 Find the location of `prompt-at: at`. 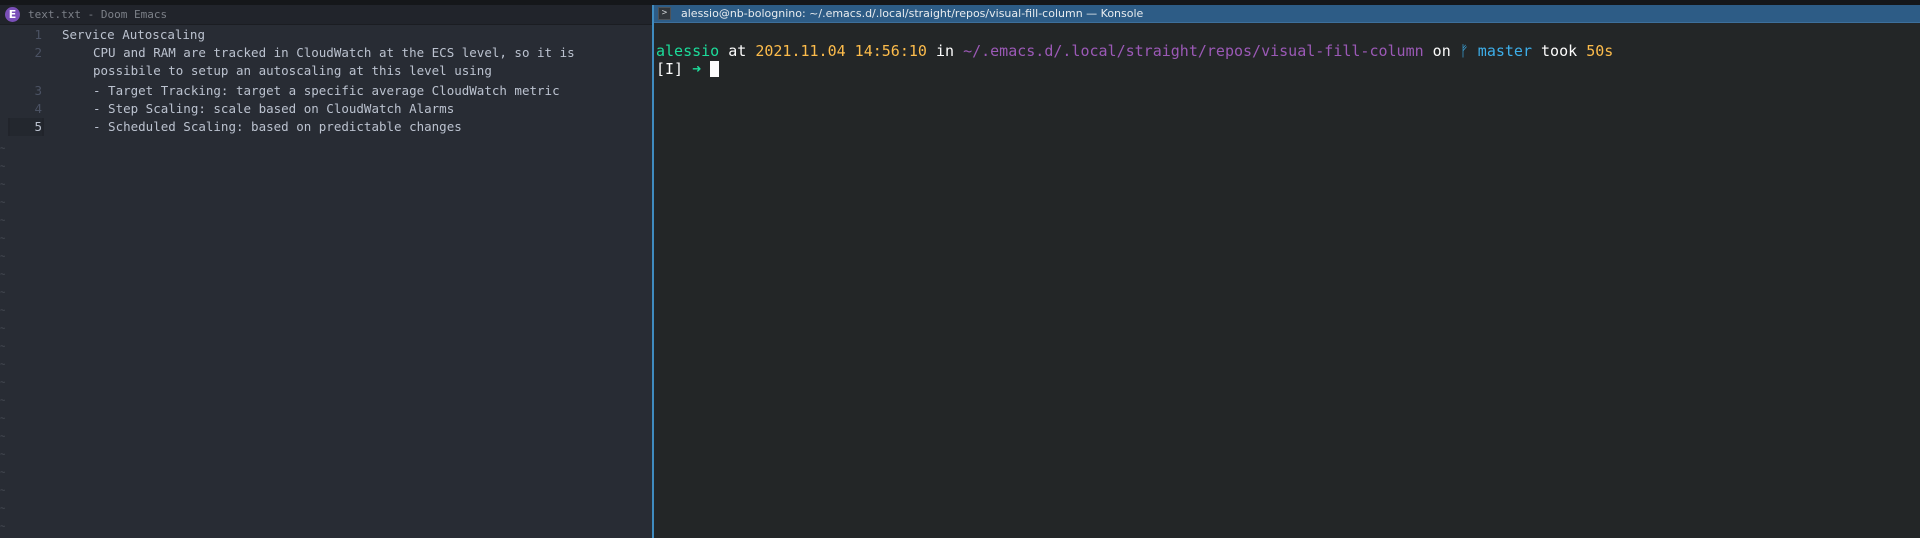

prompt-at: at is located at coordinates (737, 51).